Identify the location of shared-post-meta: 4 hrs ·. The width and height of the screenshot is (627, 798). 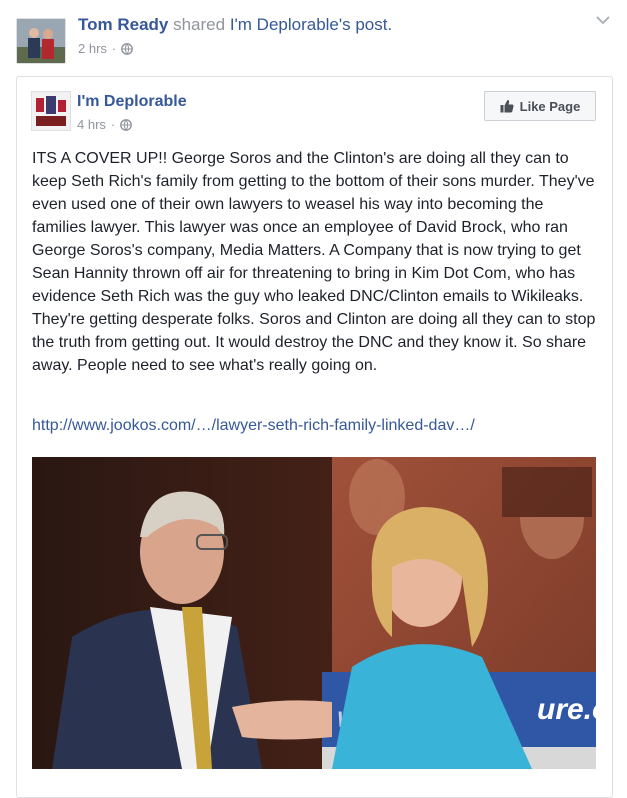
(105, 124).